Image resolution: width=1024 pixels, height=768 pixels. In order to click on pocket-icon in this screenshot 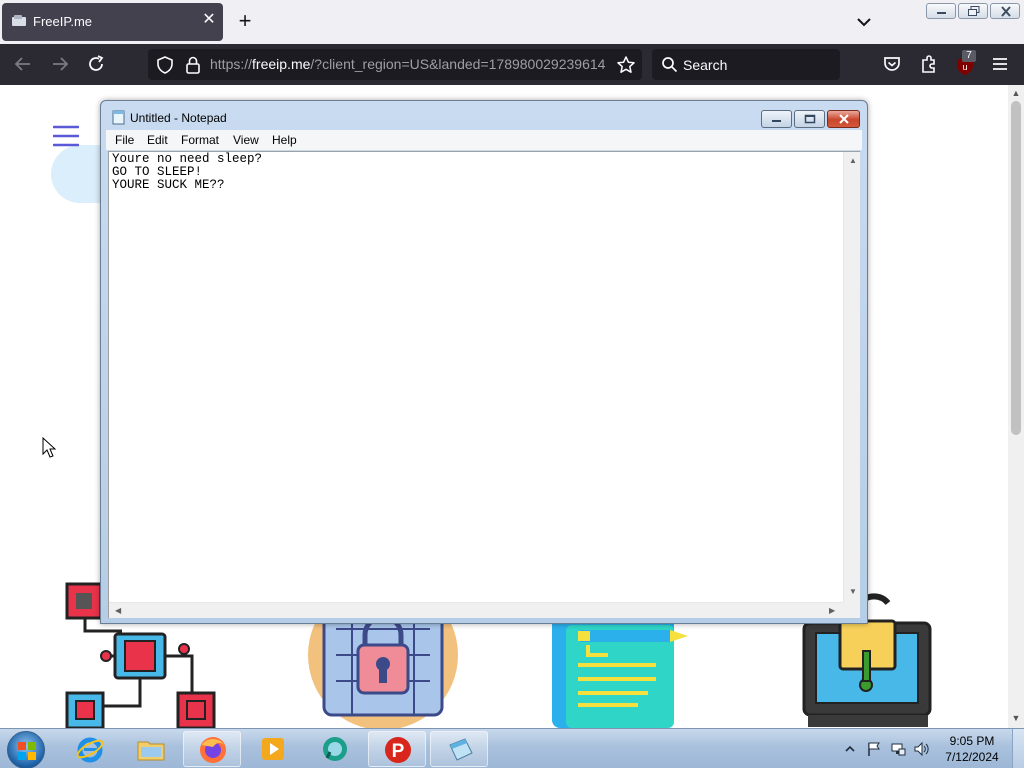, I will do `click(892, 64)`.